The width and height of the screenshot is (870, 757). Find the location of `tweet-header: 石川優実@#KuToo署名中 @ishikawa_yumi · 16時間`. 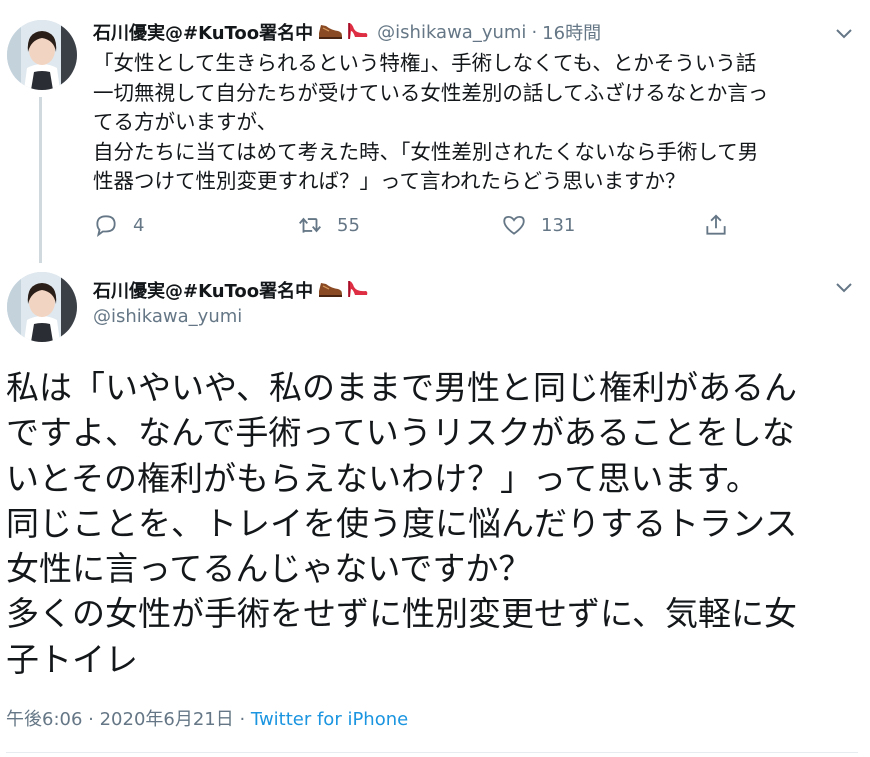

tweet-header: 石川優実@#KuToo署名中 @ishikawa_yumi · 16時間 is located at coordinates (347, 32).